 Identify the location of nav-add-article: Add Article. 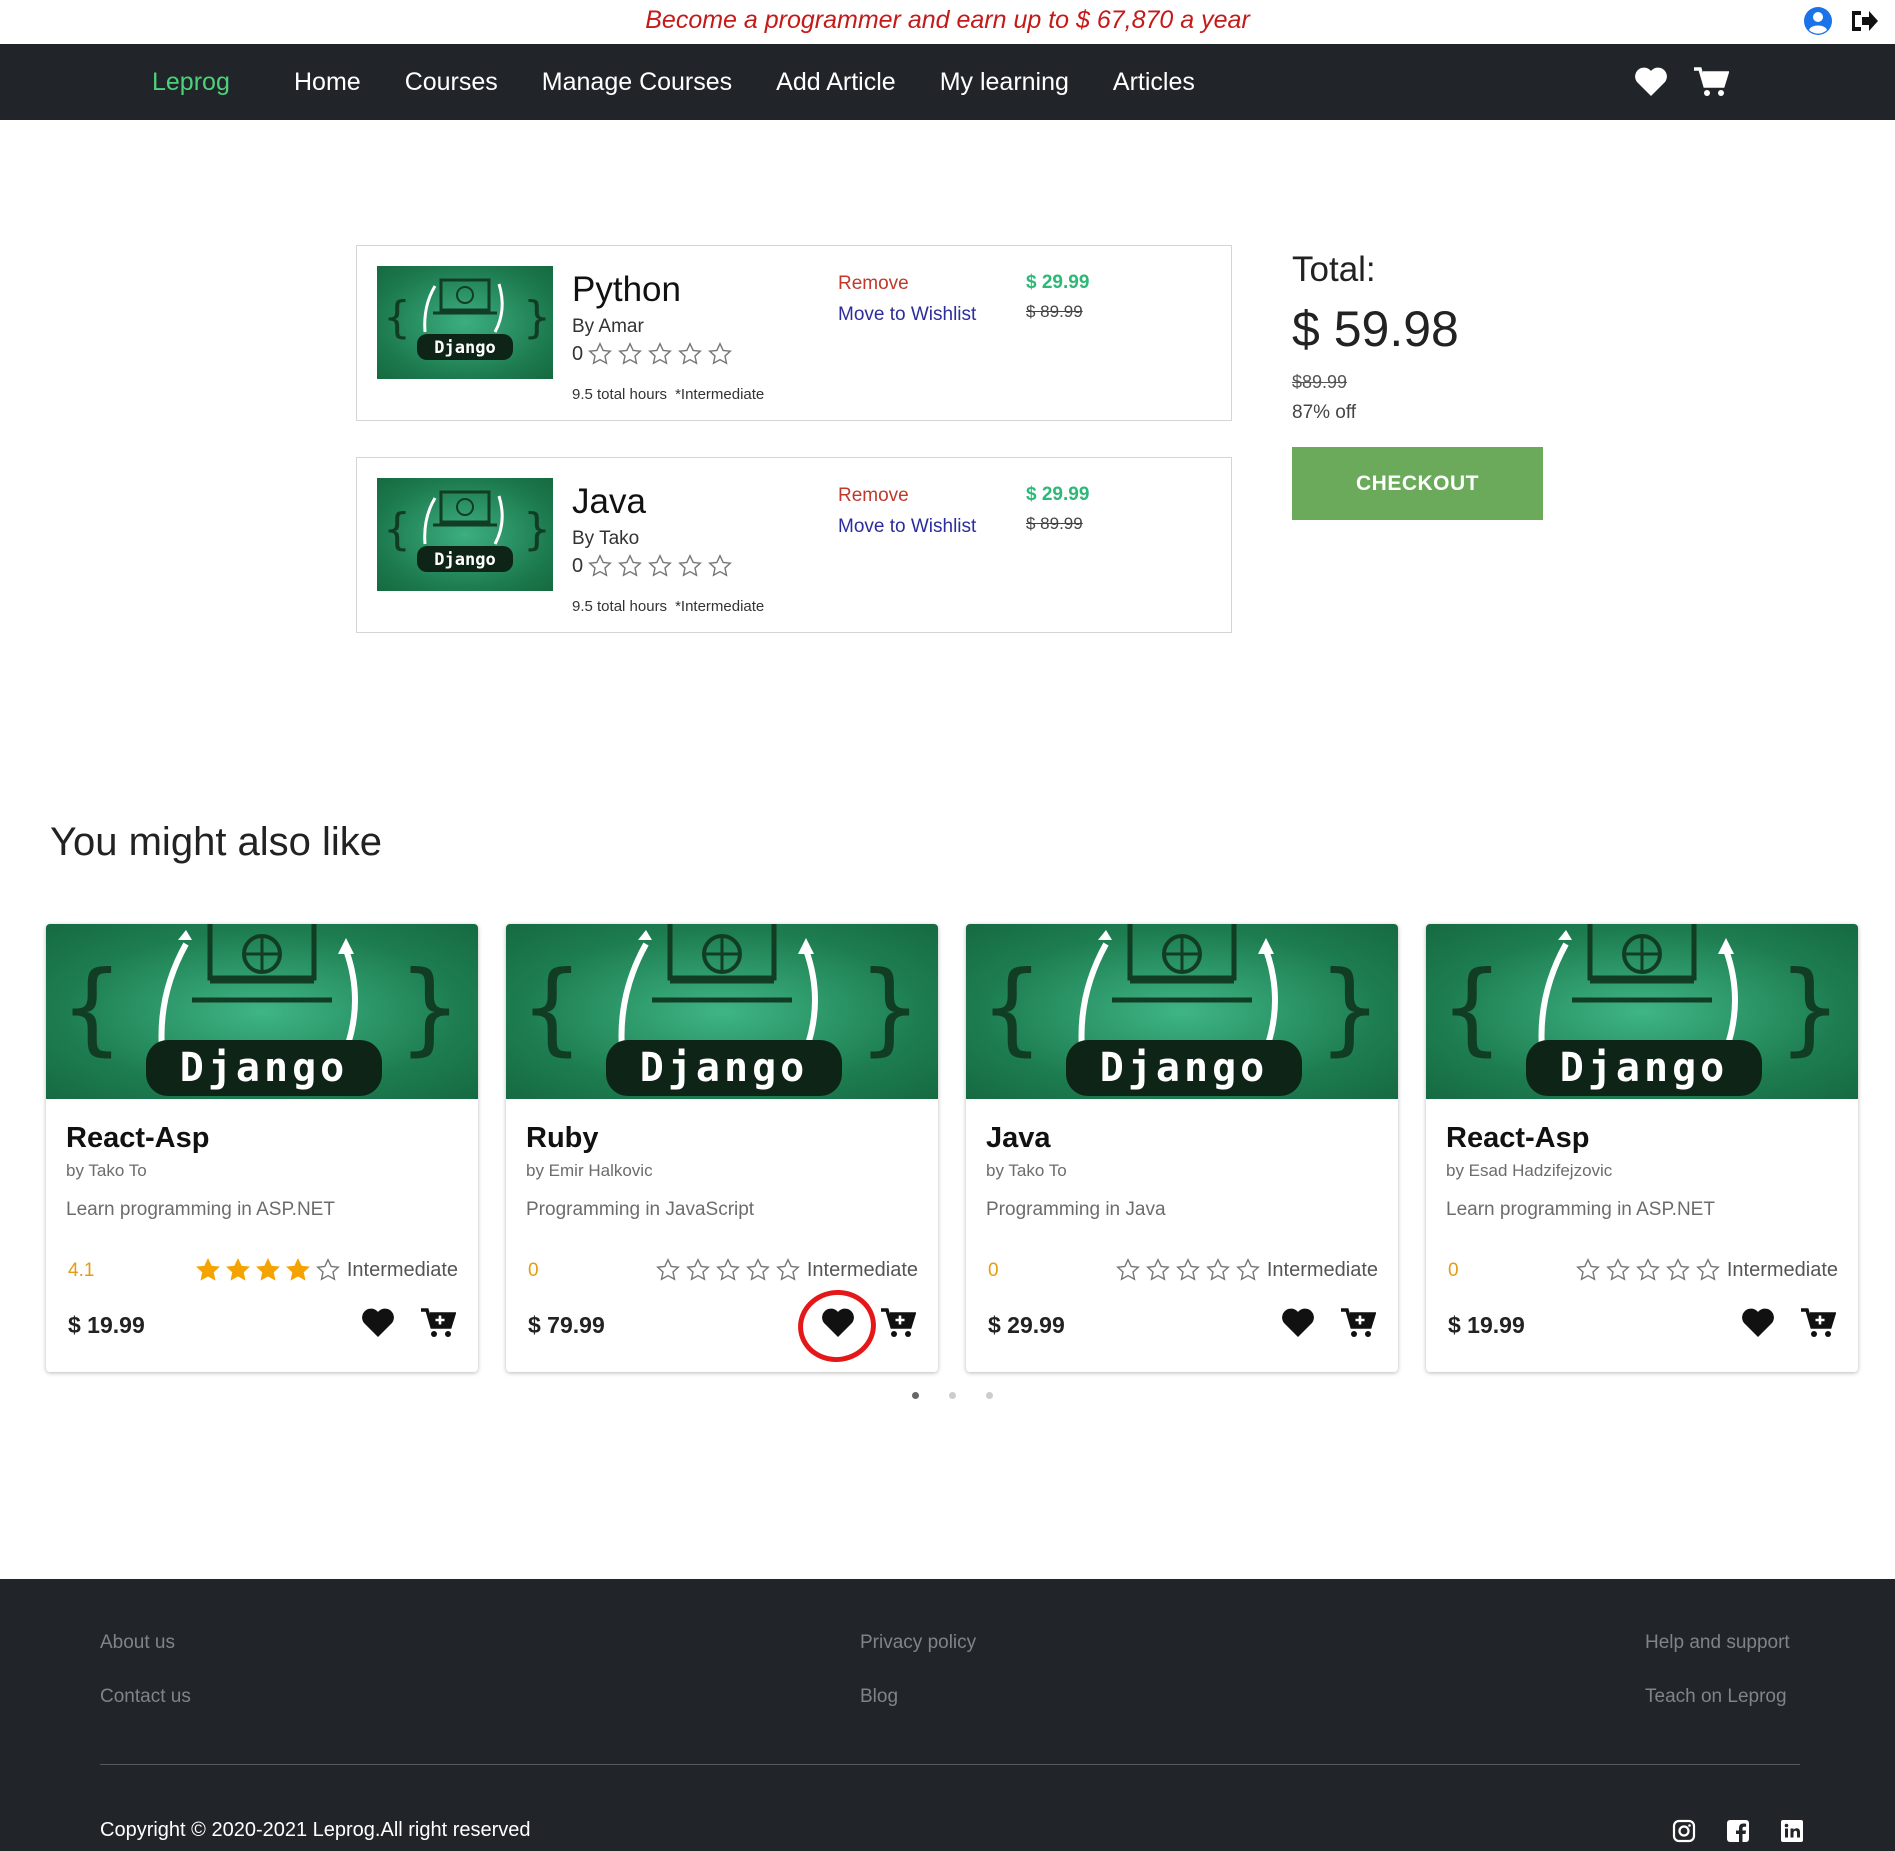
(836, 82).